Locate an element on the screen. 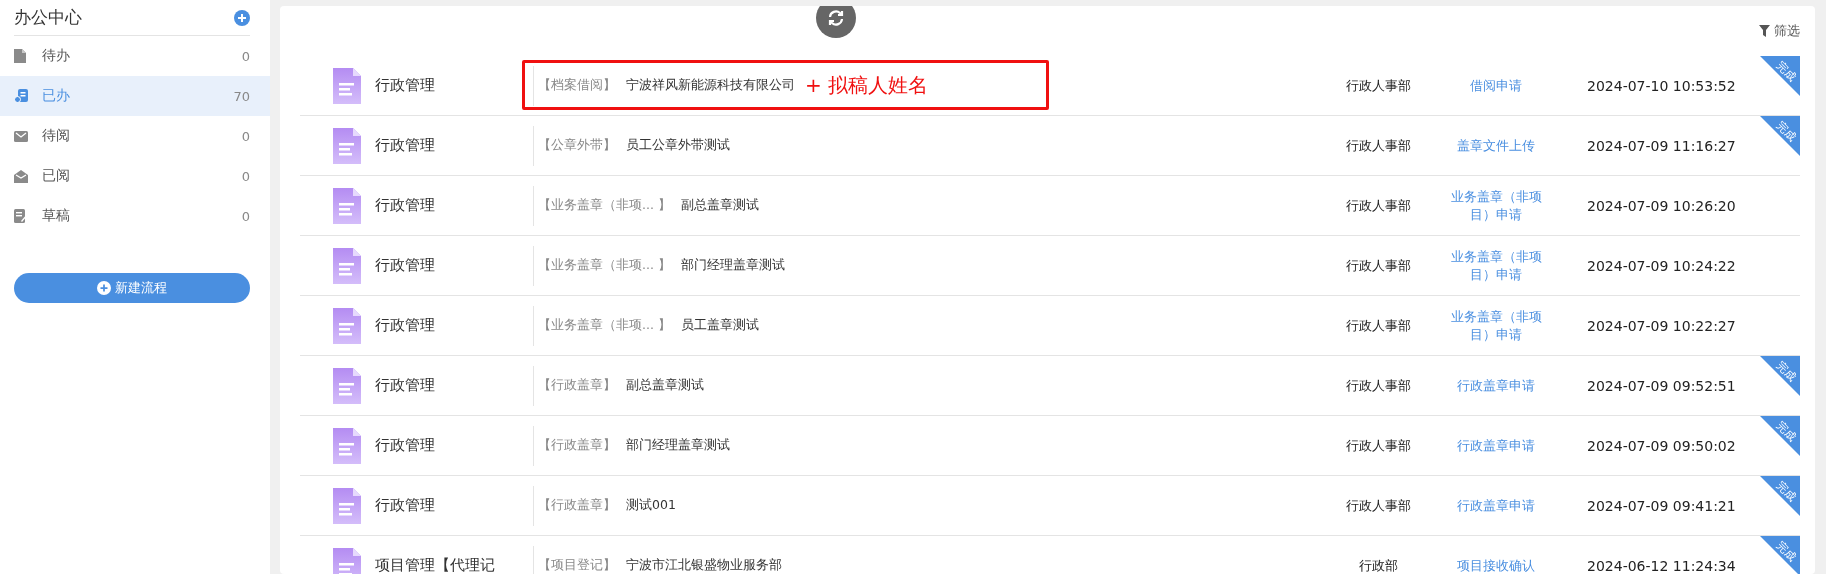 This screenshot has height=574, width=1826. document-stack-icon is located at coordinates (21, 96).